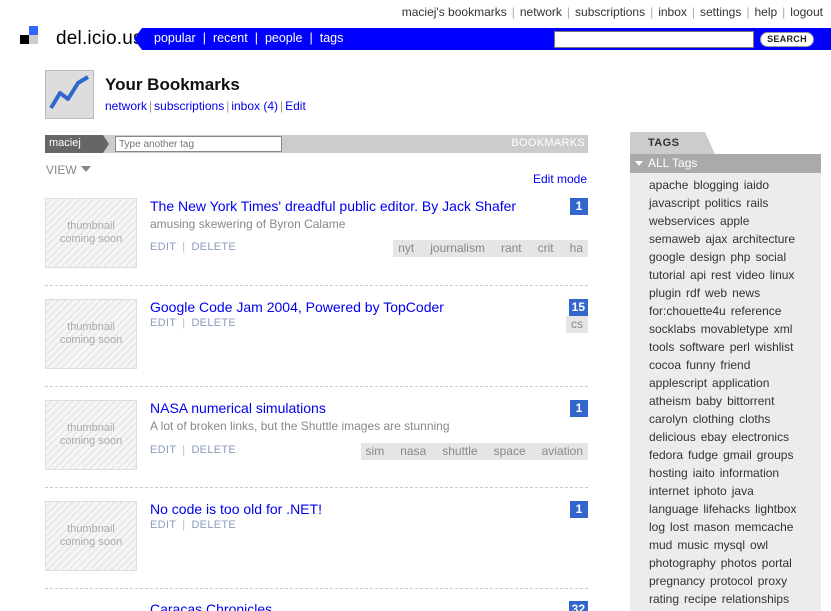 This screenshot has height=611, width=831. I want to click on tag-cloud-link: tutorial, so click(667, 275).